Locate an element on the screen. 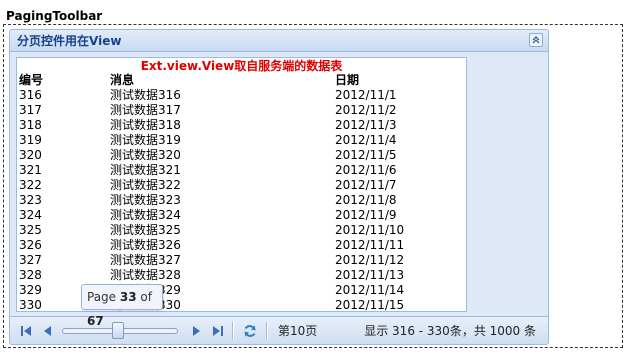  item-id: 319 is located at coordinates (30, 140).